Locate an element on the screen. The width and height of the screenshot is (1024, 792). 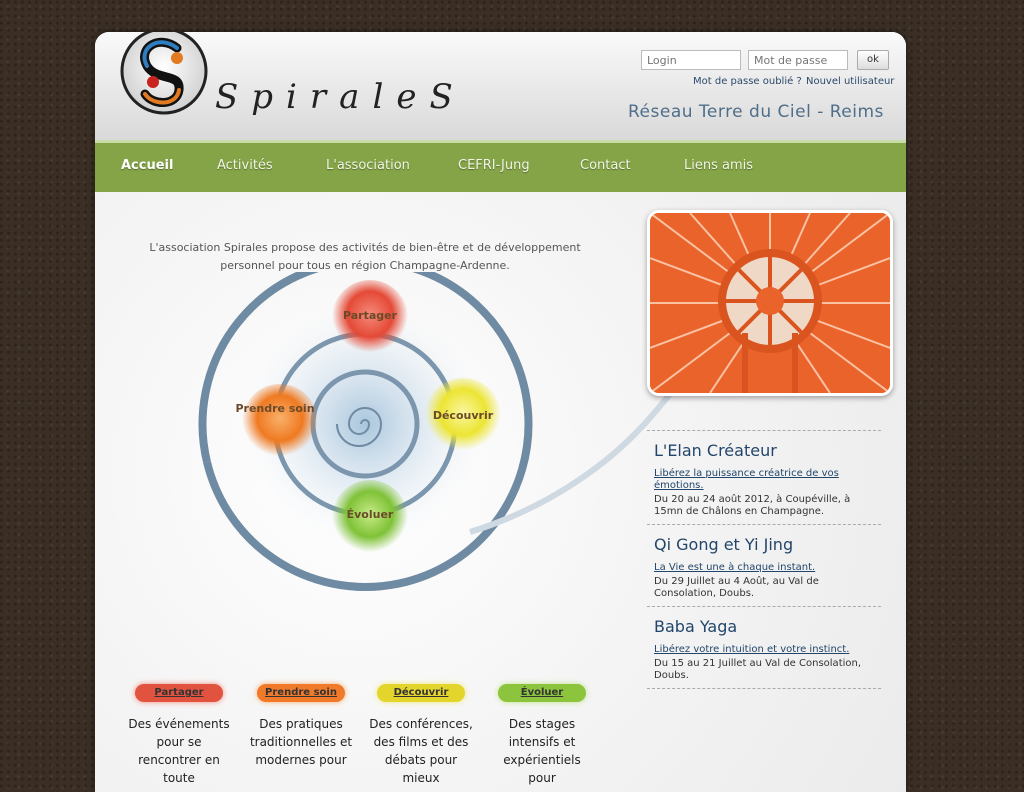
yurt-image-icon is located at coordinates (770, 303).